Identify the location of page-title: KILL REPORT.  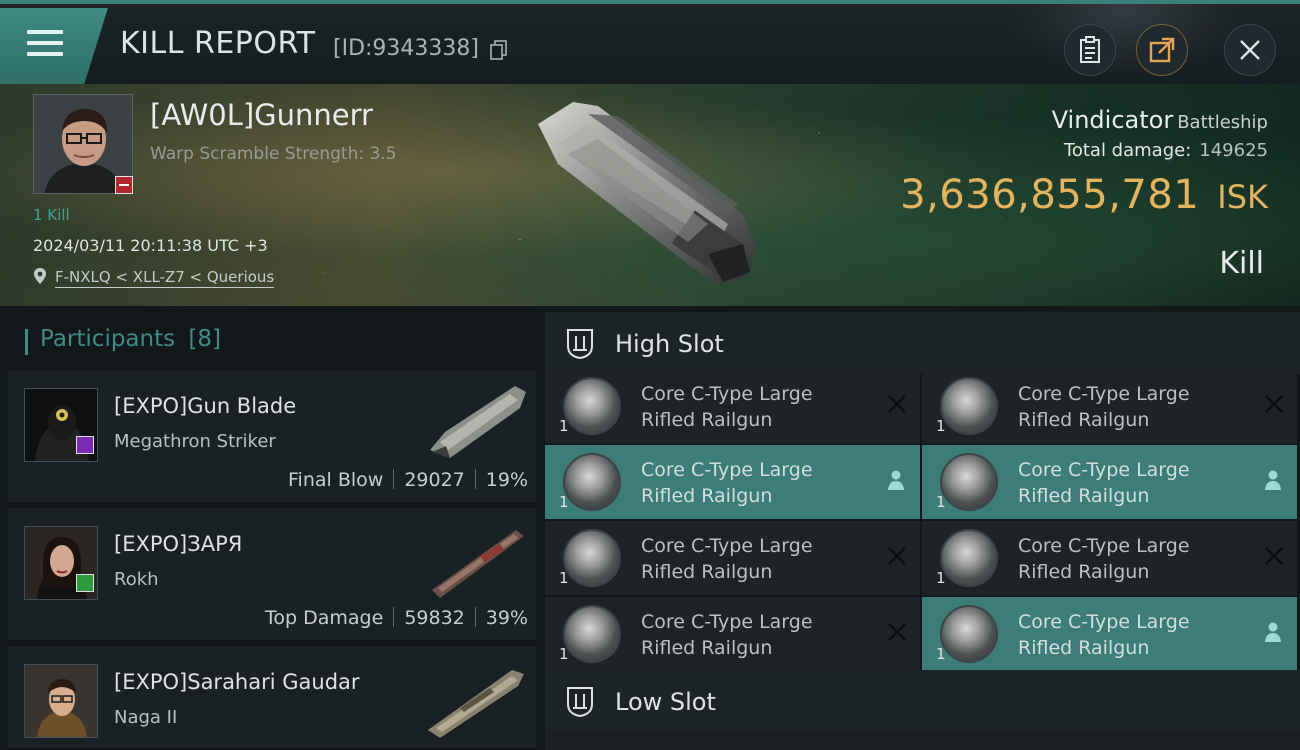
(218, 43).